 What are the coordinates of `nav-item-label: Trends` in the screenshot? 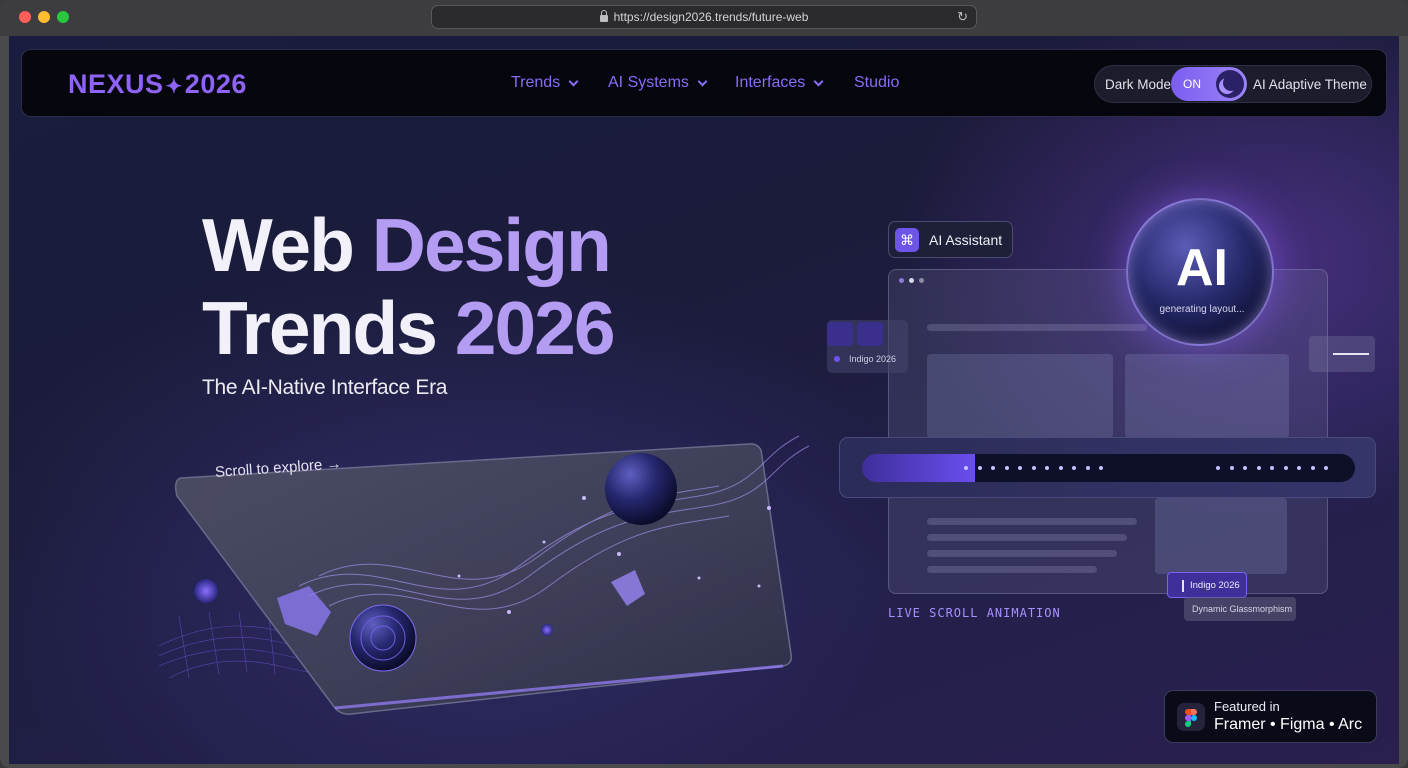 It's located at (536, 82).